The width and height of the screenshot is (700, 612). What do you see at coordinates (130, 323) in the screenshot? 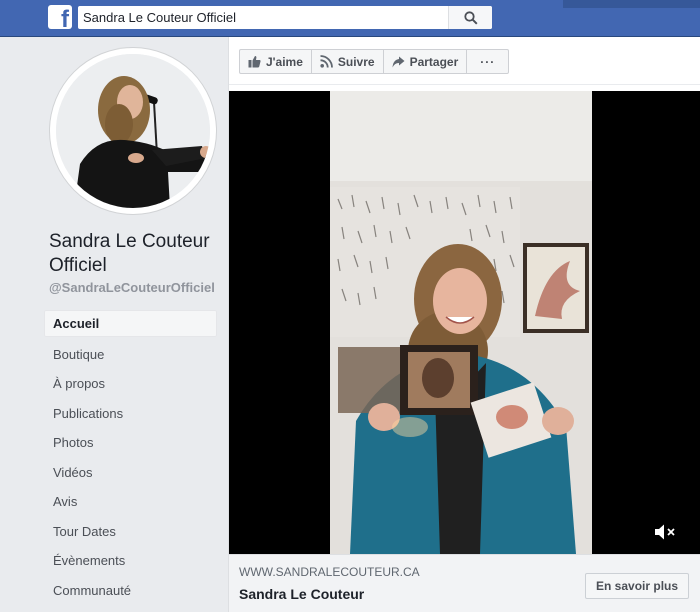
I see `nav-item-home: Accueil` at bounding box center [130, 323].